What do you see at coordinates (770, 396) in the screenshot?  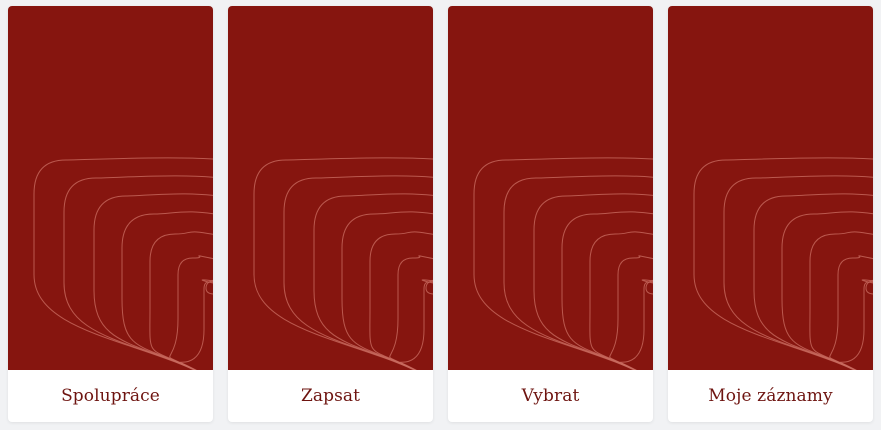 I see `card-label: Moje záznamy` at bounding box center [770, 396].